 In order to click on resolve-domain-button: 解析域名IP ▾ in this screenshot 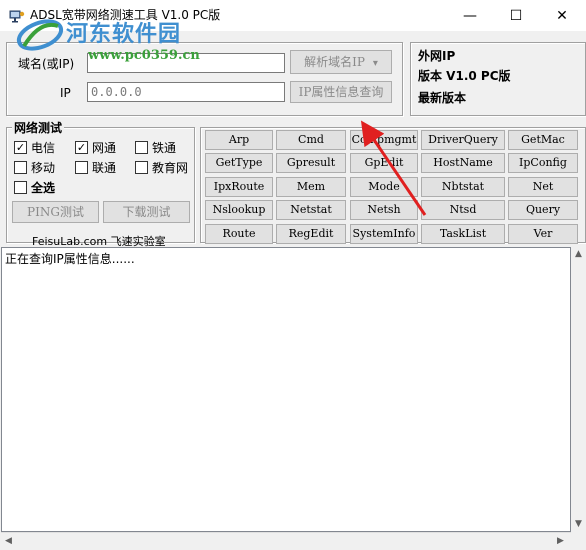, I will do `click(341, 62)`.